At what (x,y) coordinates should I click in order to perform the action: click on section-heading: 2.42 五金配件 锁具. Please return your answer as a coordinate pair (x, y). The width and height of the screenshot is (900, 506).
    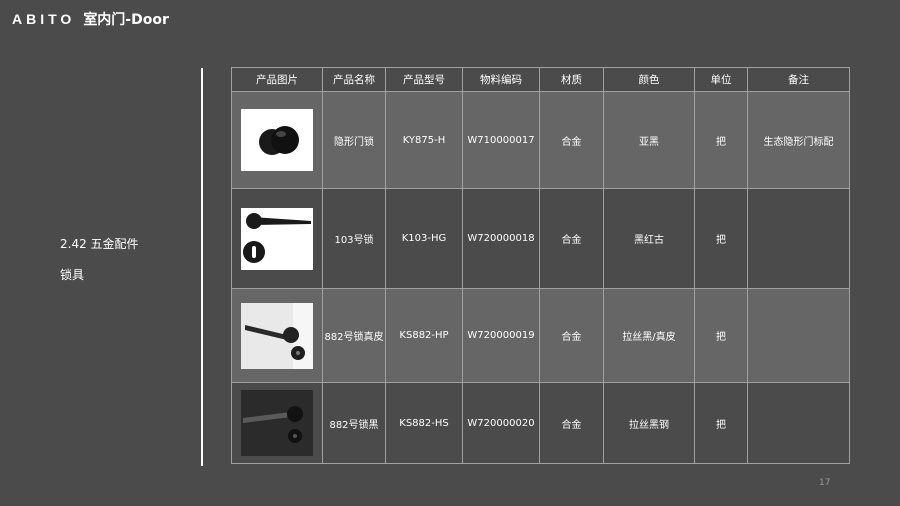
    Looking at the image, I should click on (99, 259).